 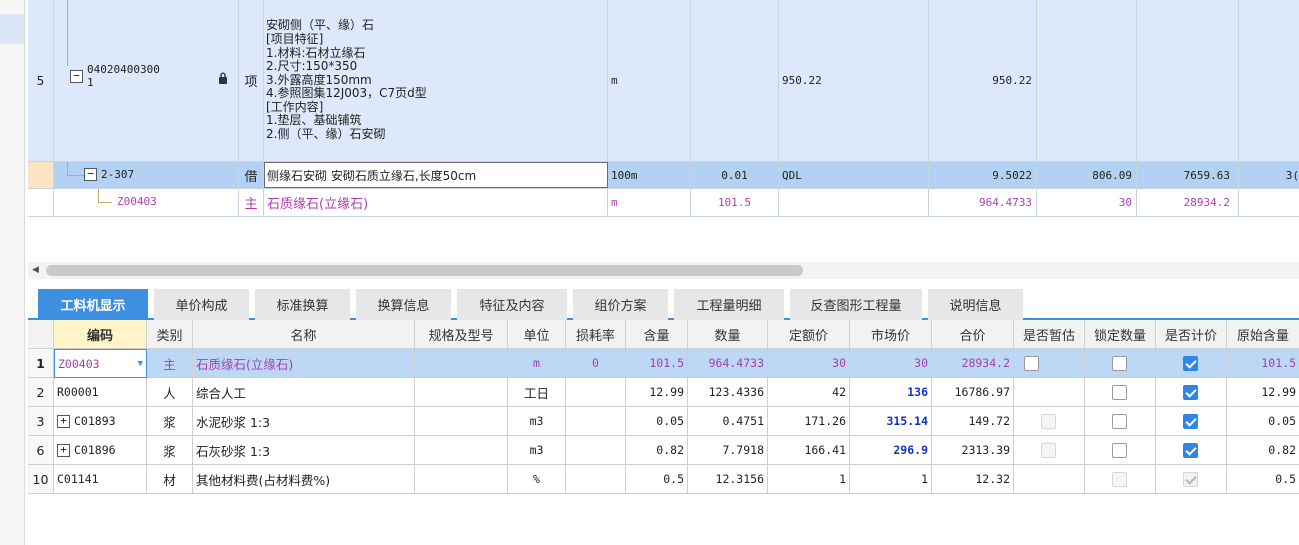 I want to click on name-cell: 石质缘石(立缘石), so click(x=304, y=363).